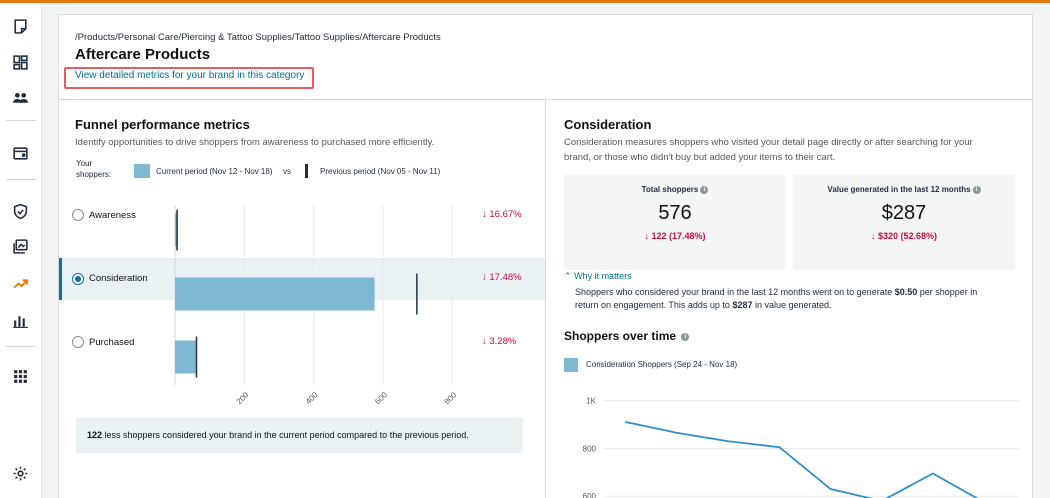 The width and height of the screenshot is (1050, 498). What do you see at coordinates (287, 171) in the screenshot?
I see `legend-vs: vs` at bounding box center [287, 171].